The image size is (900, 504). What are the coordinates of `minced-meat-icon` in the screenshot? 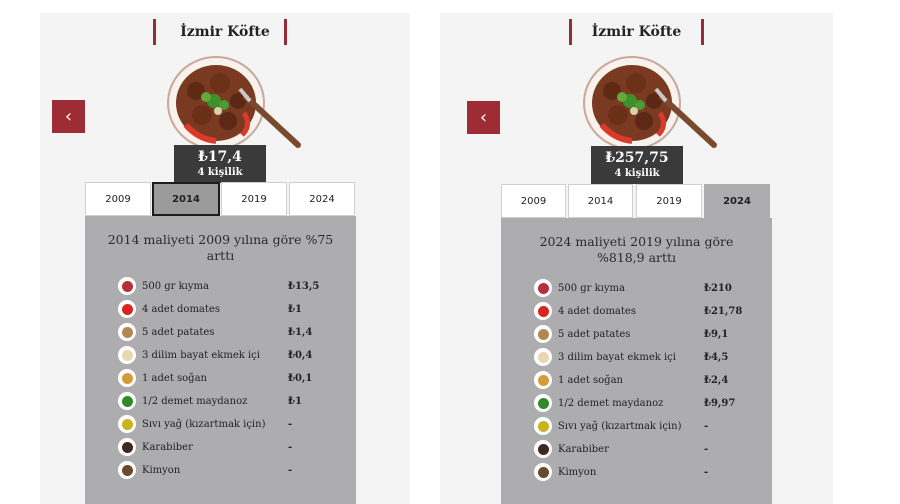 It's located at (127, 286).